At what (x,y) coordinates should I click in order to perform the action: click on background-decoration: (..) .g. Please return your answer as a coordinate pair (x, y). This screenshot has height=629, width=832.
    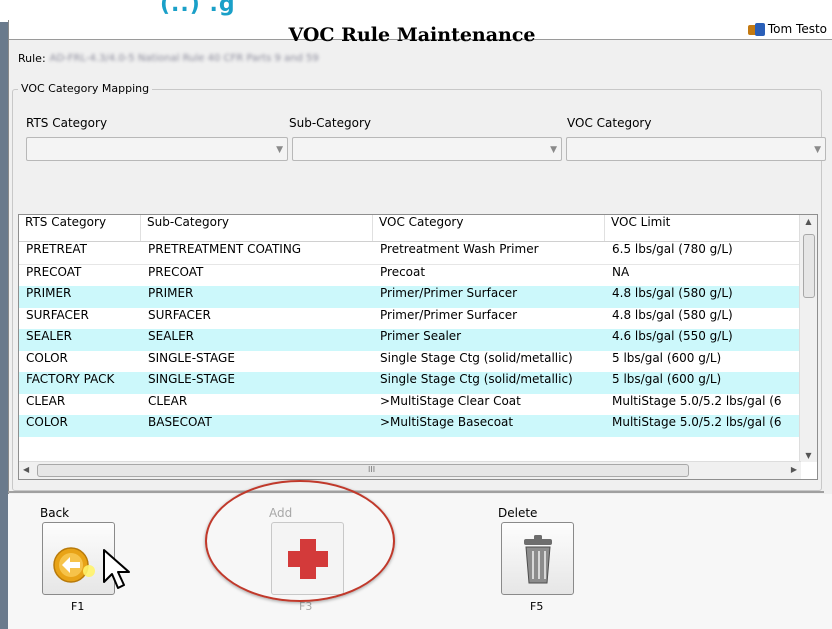
    Looking at the image, I should click on (198, 8).